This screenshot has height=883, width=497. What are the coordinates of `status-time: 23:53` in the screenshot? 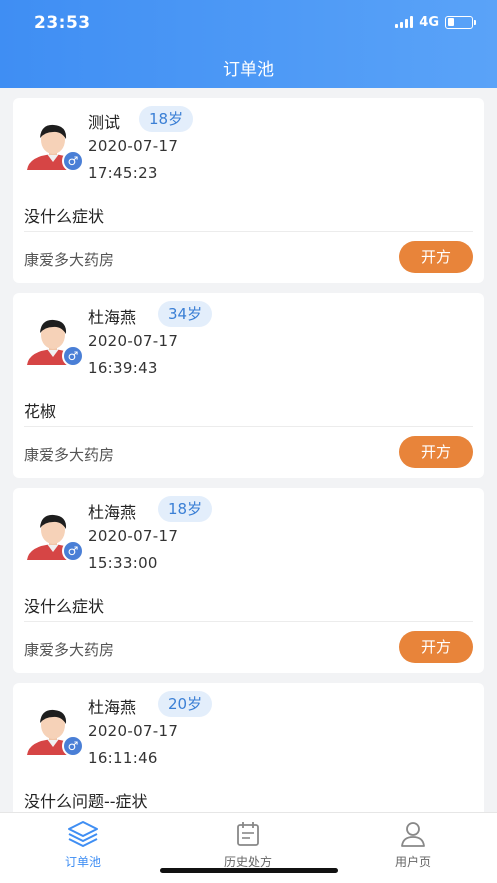 It's located at (62, 23).